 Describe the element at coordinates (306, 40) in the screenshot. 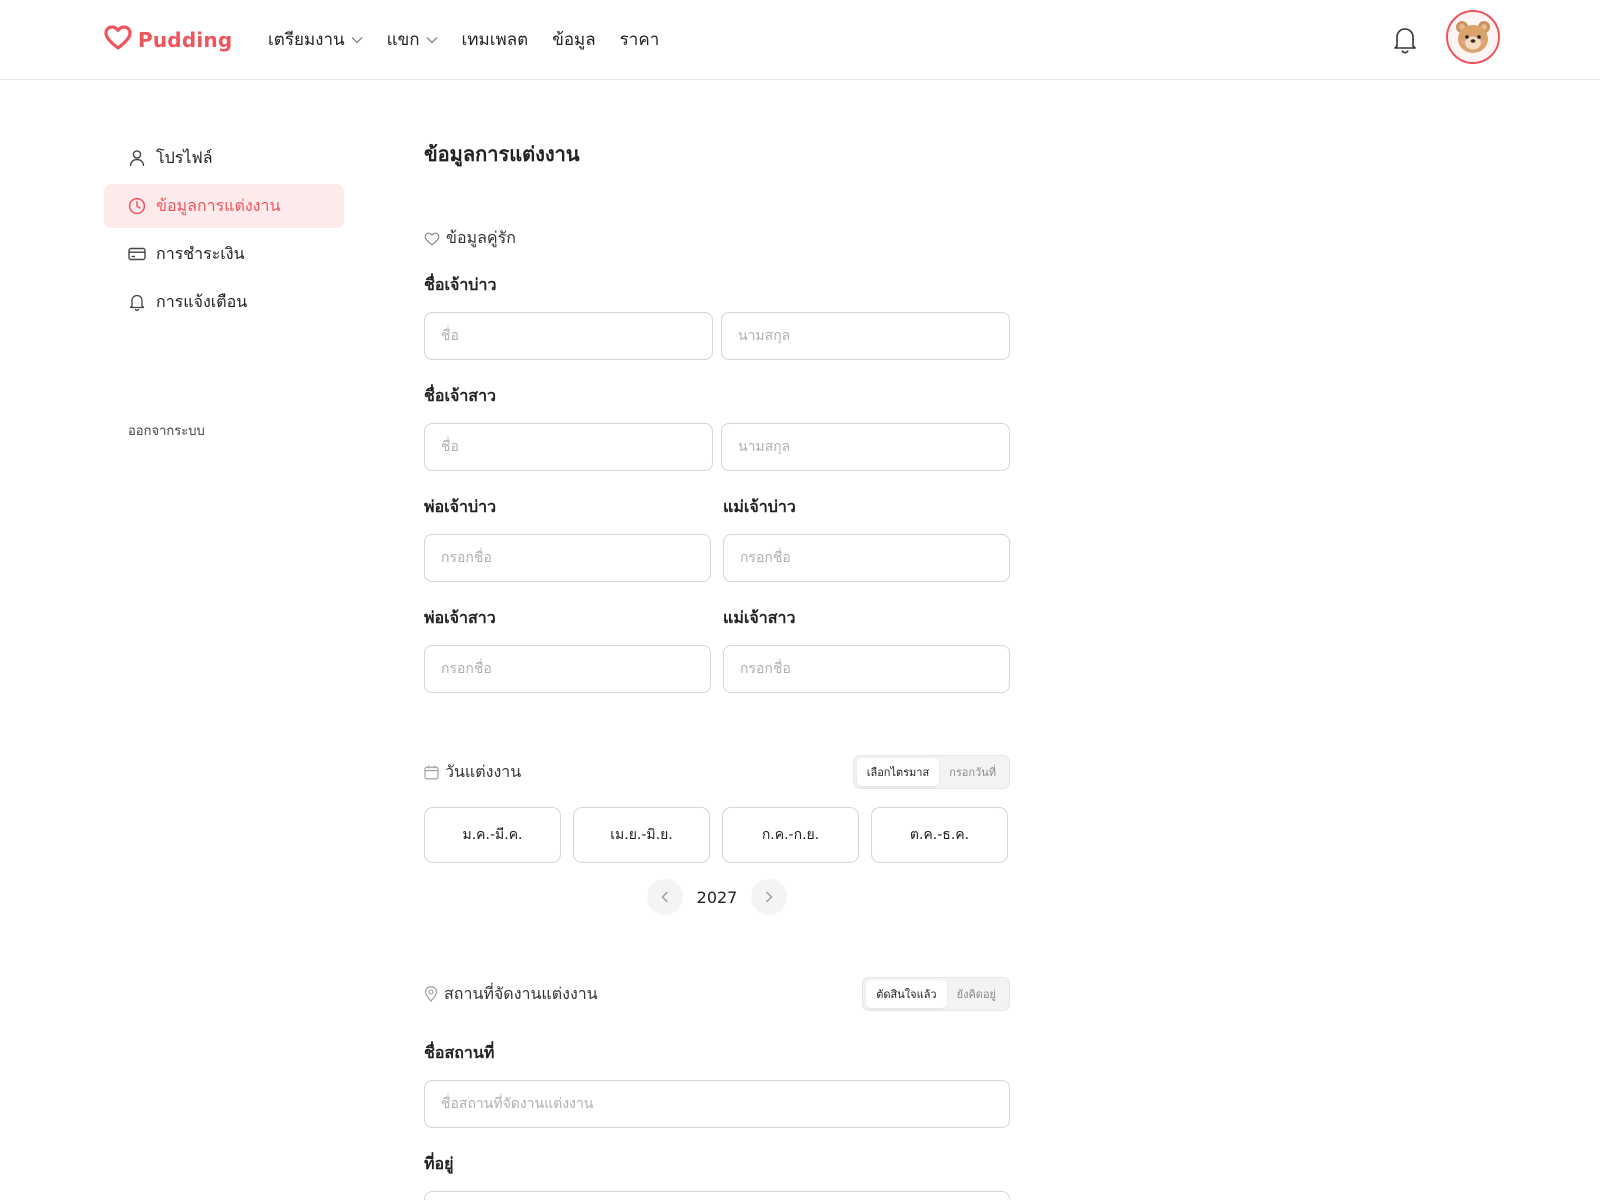

I see `nav-item-label: เตรียมงาน` at that location.